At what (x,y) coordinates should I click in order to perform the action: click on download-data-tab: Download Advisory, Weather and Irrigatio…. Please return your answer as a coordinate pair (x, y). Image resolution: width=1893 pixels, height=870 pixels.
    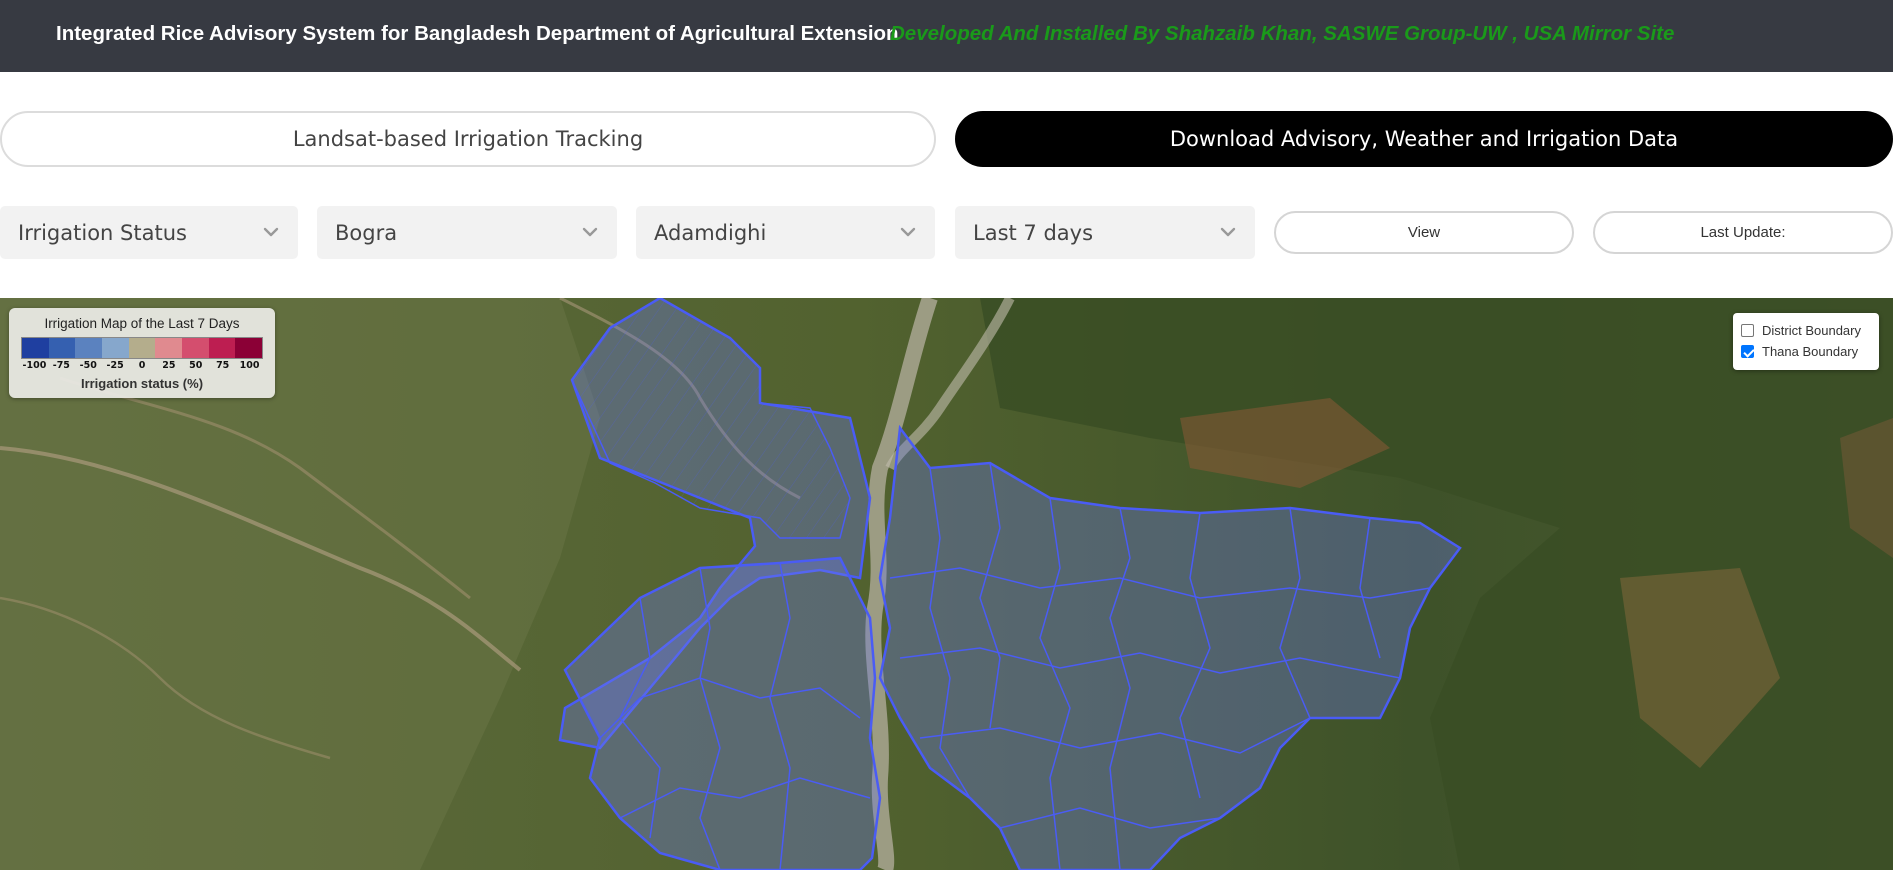
    Looking at the image, I should click on (1424, 139).